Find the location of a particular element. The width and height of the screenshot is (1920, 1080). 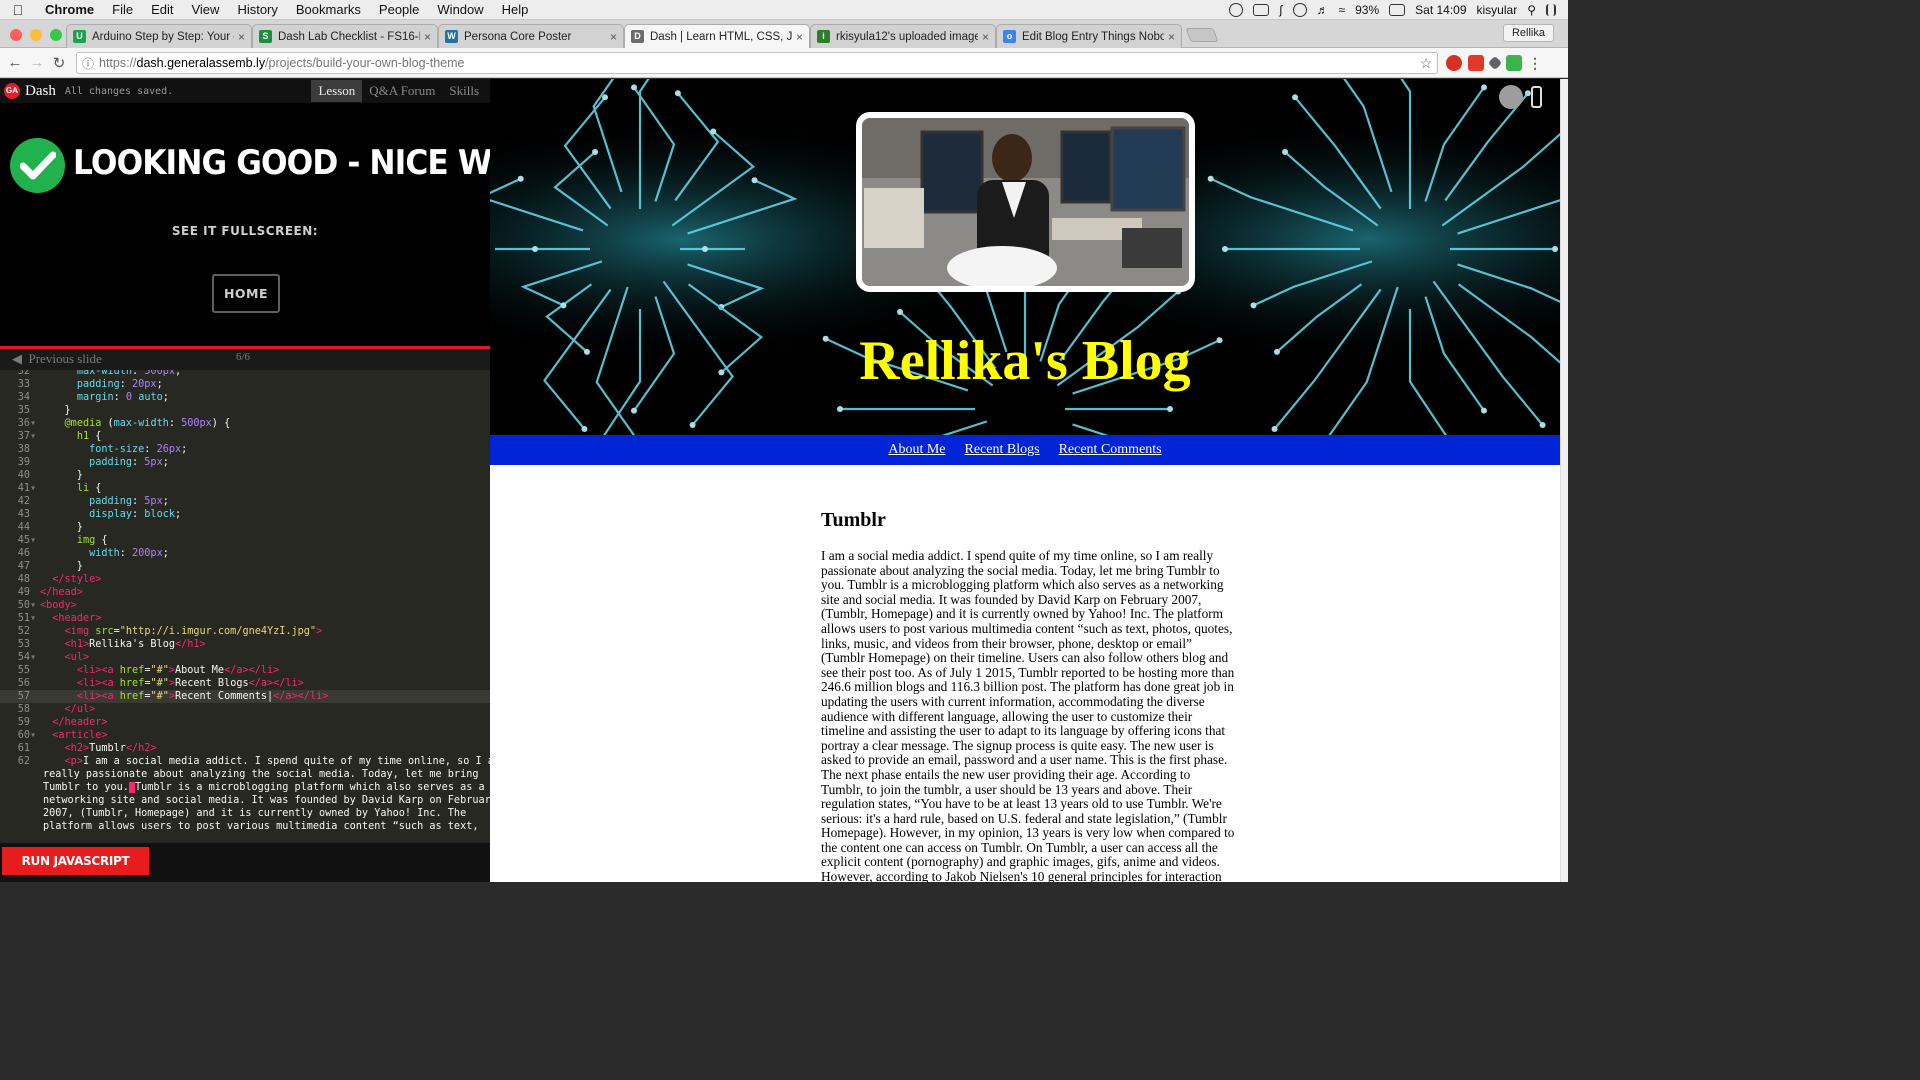

tab-qa-forum: Q&A Forum is located at coordinates (402, 91).